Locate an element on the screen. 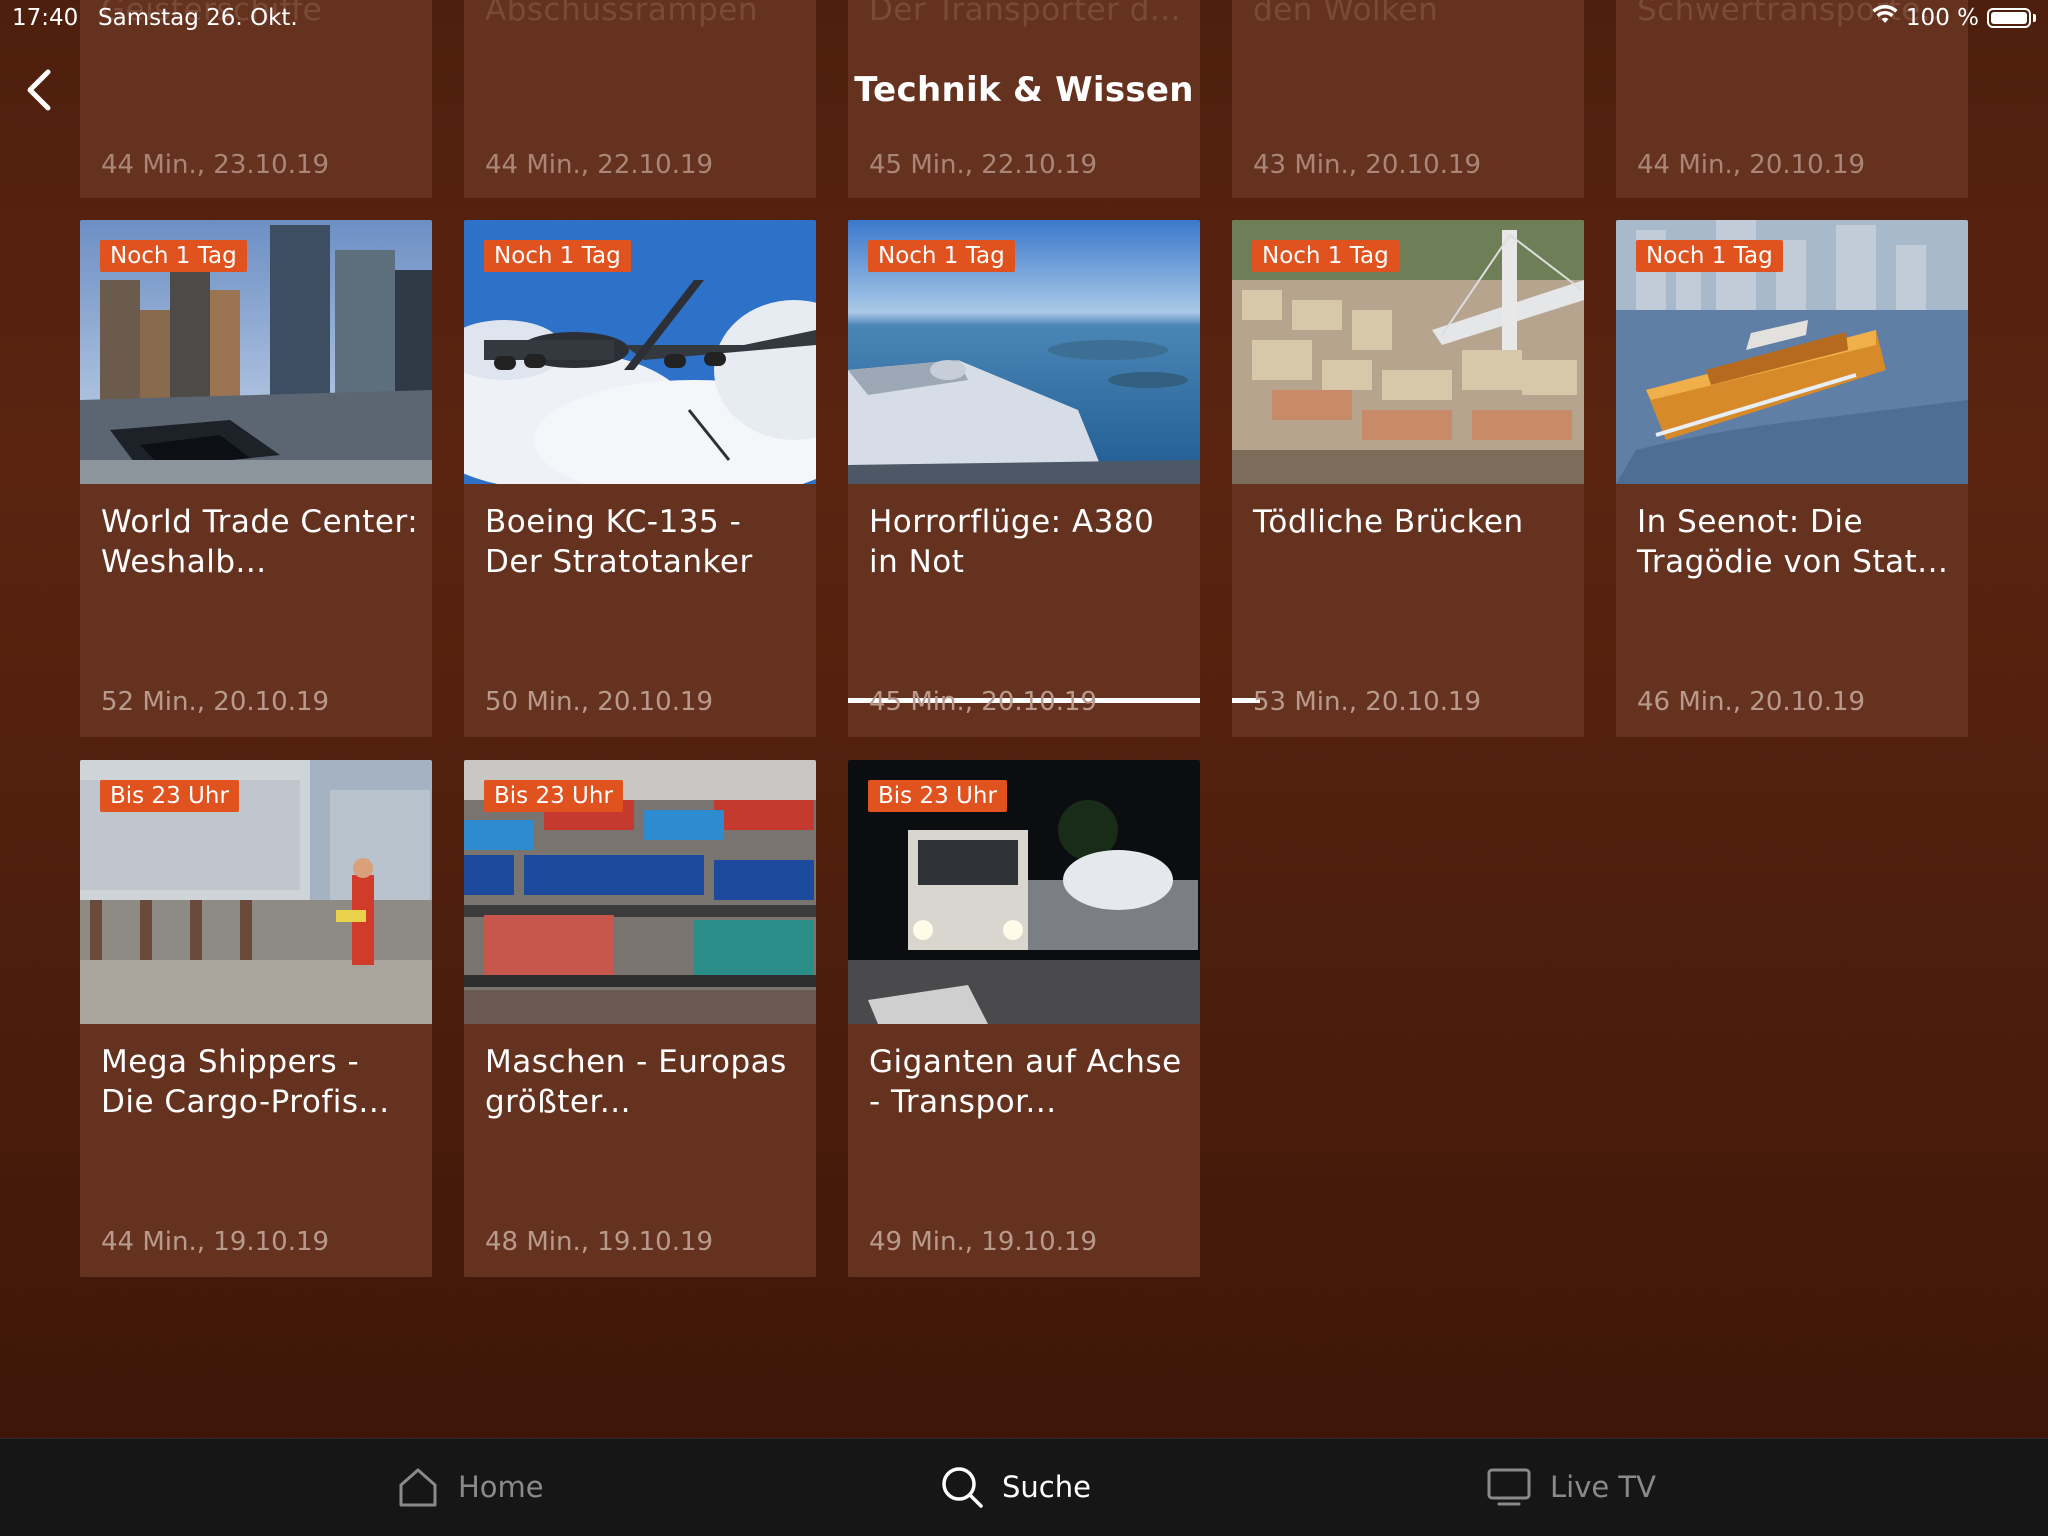 The image size is (2048, 1536). card-meta: 44 Min., 23.10.19 is located at coordinates (215, 165).